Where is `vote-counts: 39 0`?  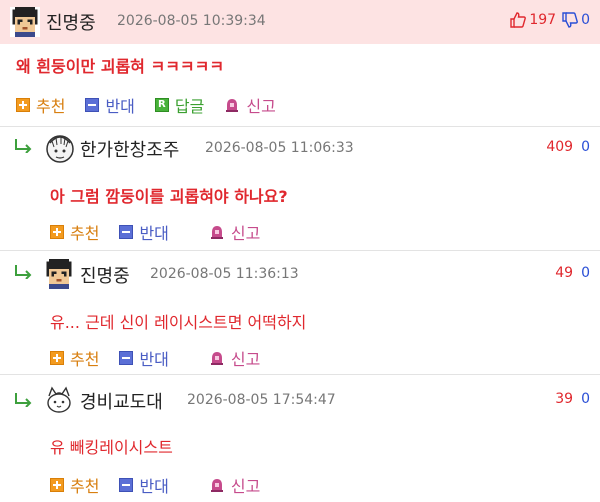
vote-counts: 39 0 is located at coordinates (572, 399).